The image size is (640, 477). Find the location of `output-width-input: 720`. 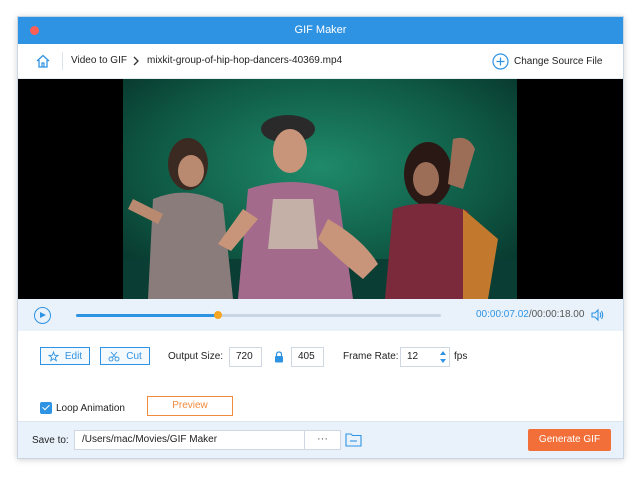

output-width-input: 720 is located at coordinates (245, 357).